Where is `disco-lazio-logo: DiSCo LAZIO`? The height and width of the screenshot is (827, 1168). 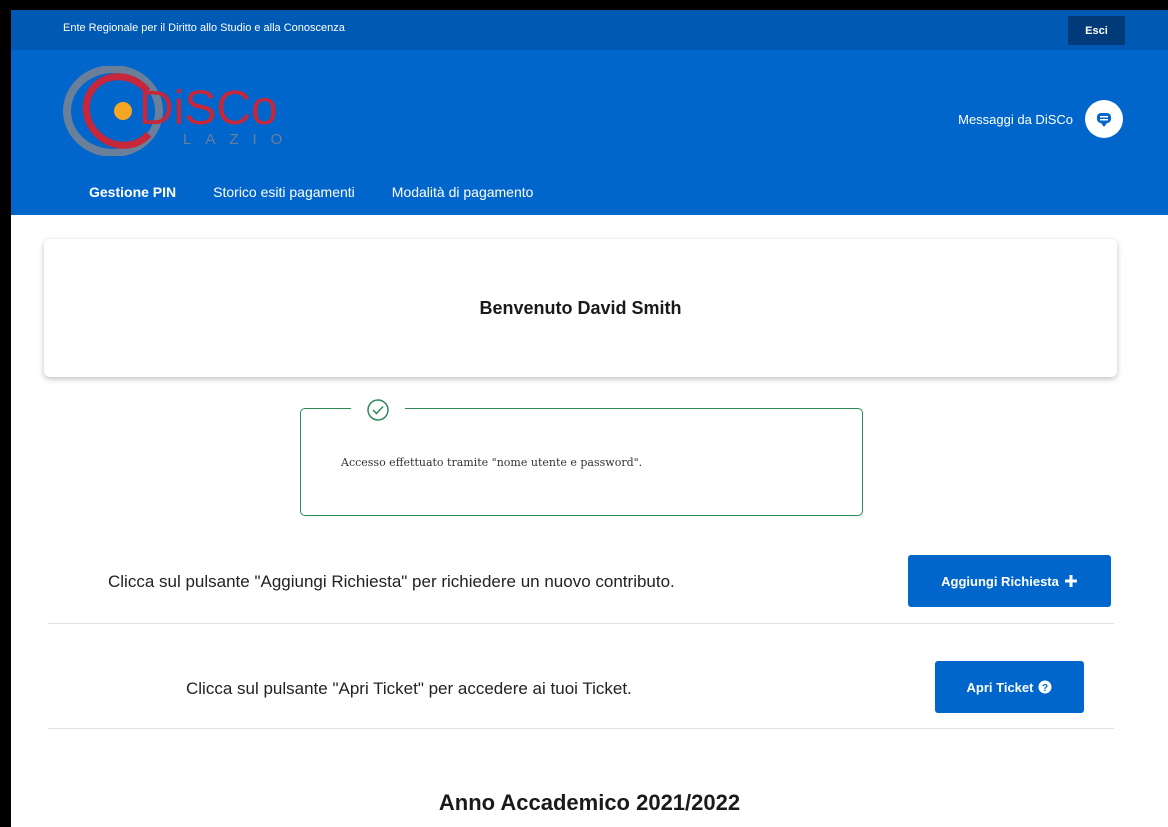
disco-lazio-logo: DiSCo LAZIO is located at coordinates (178, 111).